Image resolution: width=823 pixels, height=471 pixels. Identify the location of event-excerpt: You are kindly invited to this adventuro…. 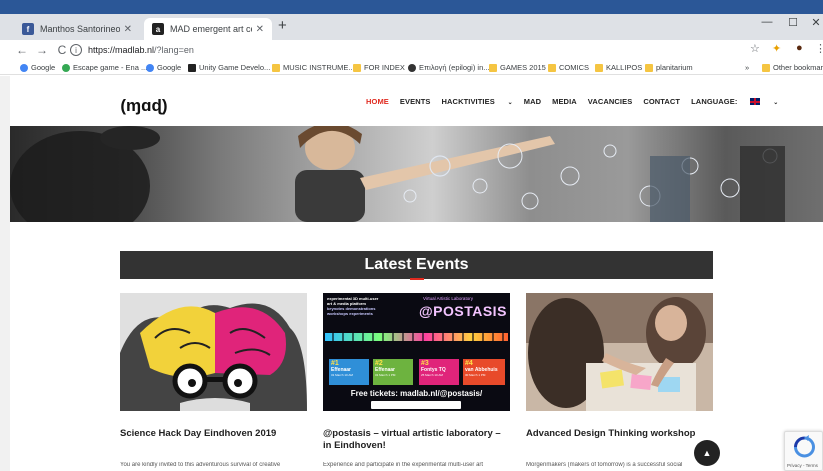
(200, 465).